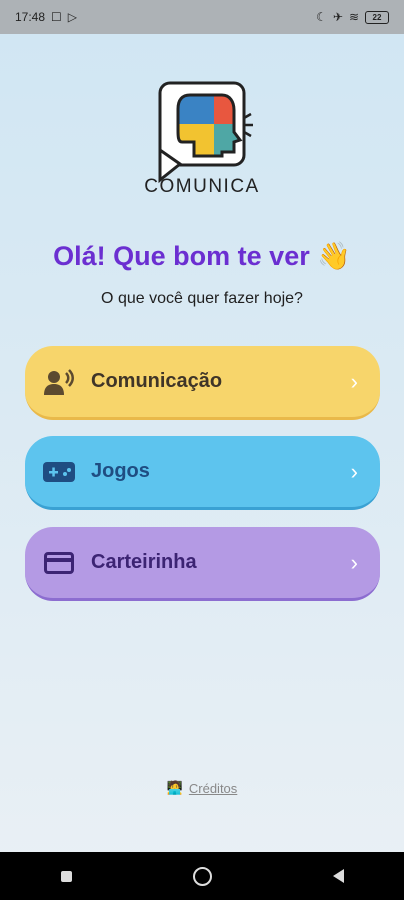  I want to click on back-button, so click(338, 876).